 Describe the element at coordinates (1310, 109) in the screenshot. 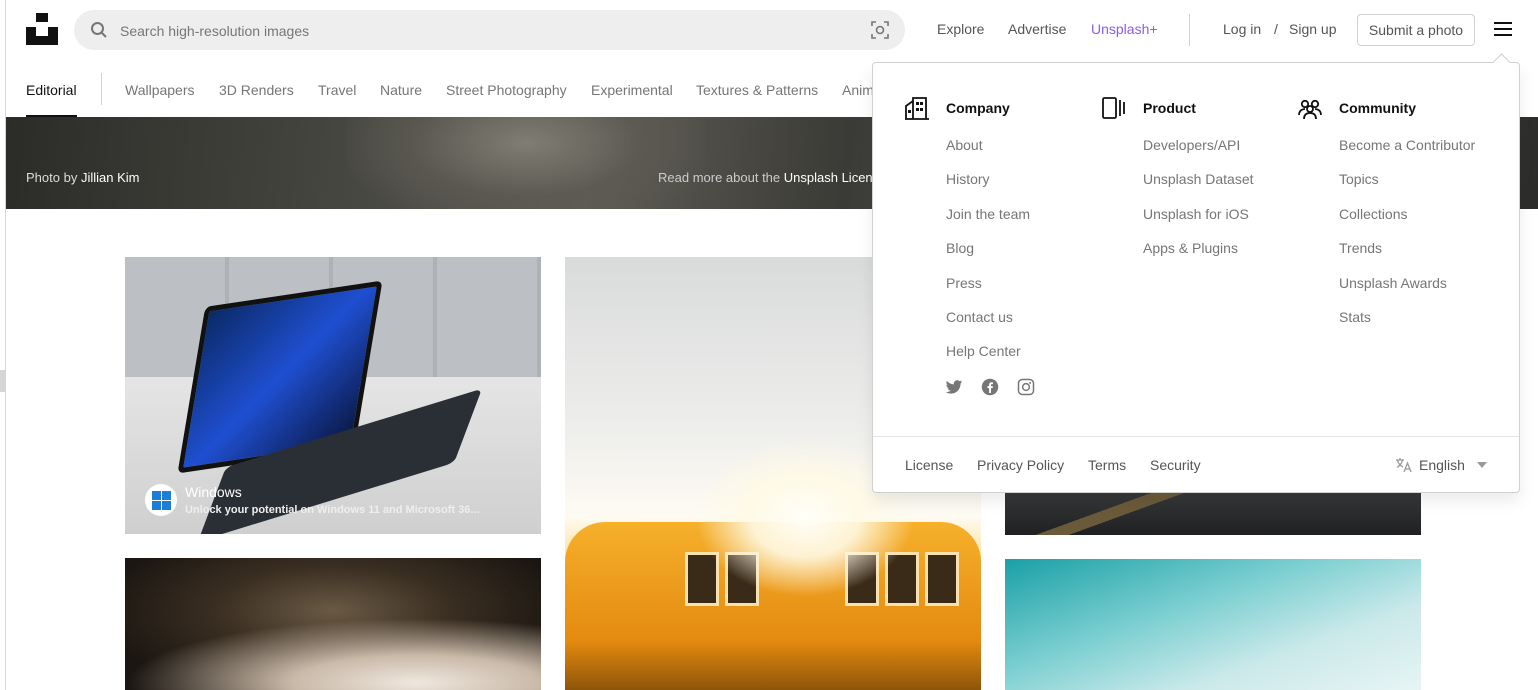

I see `people-icon` at that location.